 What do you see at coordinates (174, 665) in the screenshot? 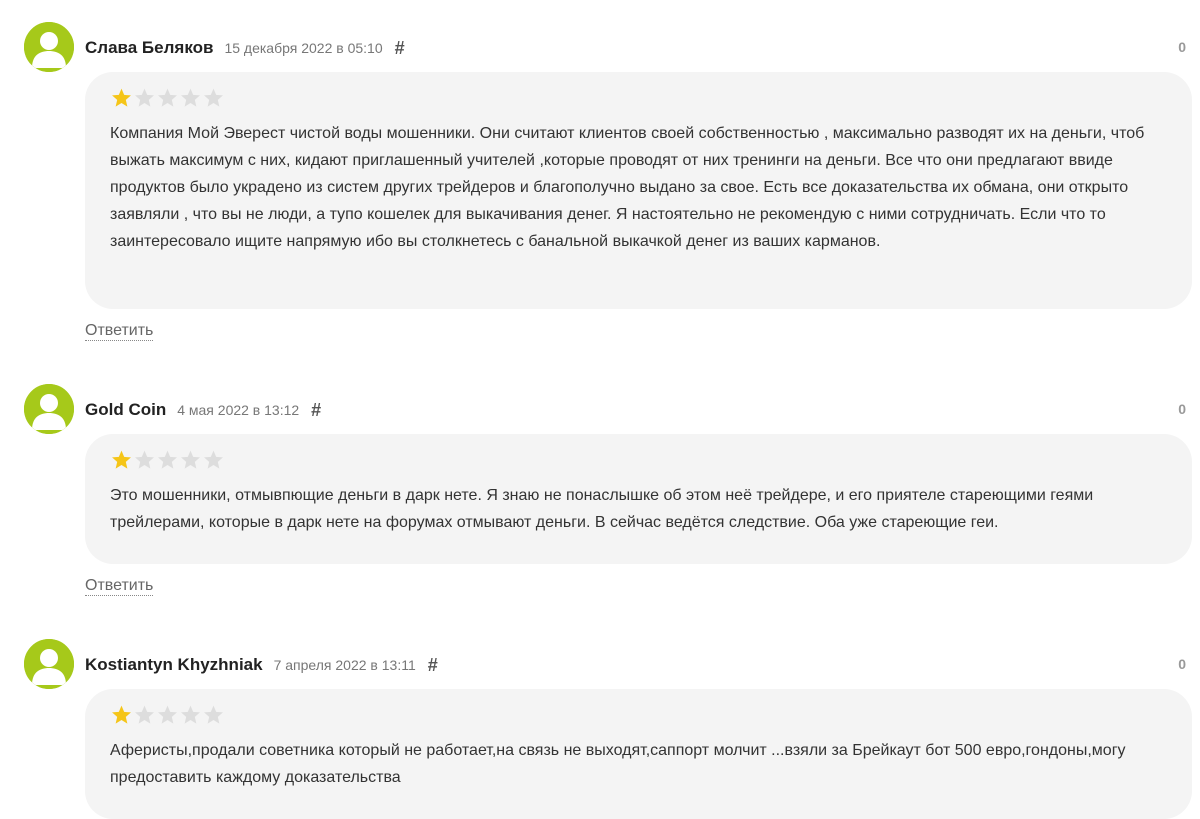
I see `comment-author: Kostiantyn Khyzhniak` at bounding box center [174, 665].